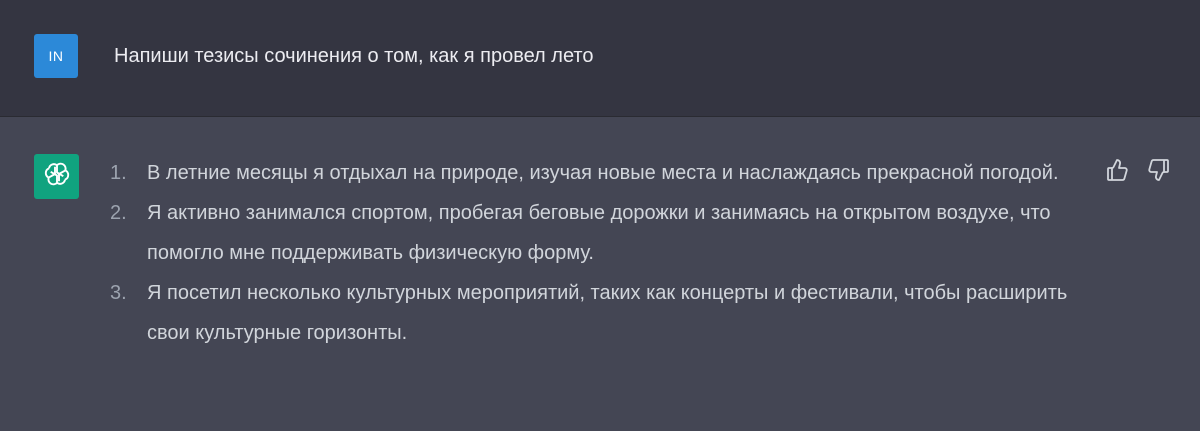 The image size is (1200, 431). I want to click on thumbs-up-icon, so click(1117, 172).